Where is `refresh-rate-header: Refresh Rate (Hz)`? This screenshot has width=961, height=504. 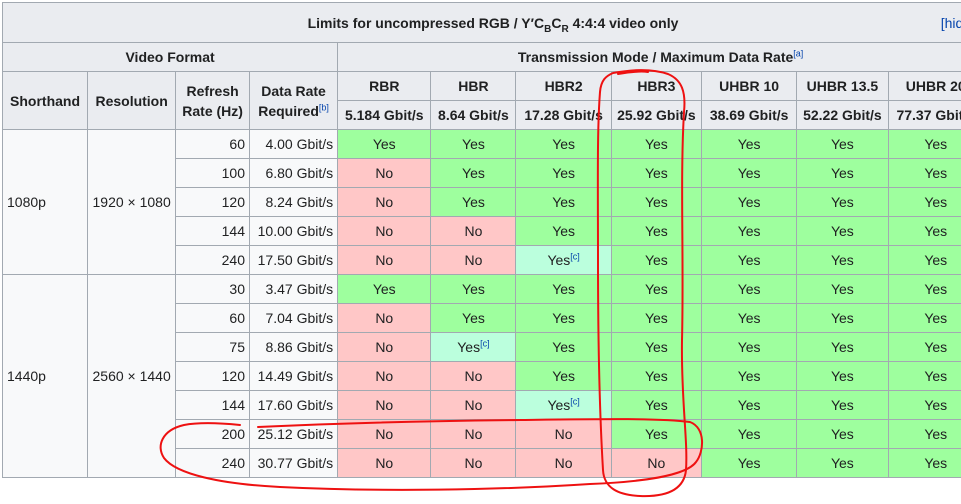
refresh-rate-header: Refresh Rate (Hz) is located at coordinates (212, 100).